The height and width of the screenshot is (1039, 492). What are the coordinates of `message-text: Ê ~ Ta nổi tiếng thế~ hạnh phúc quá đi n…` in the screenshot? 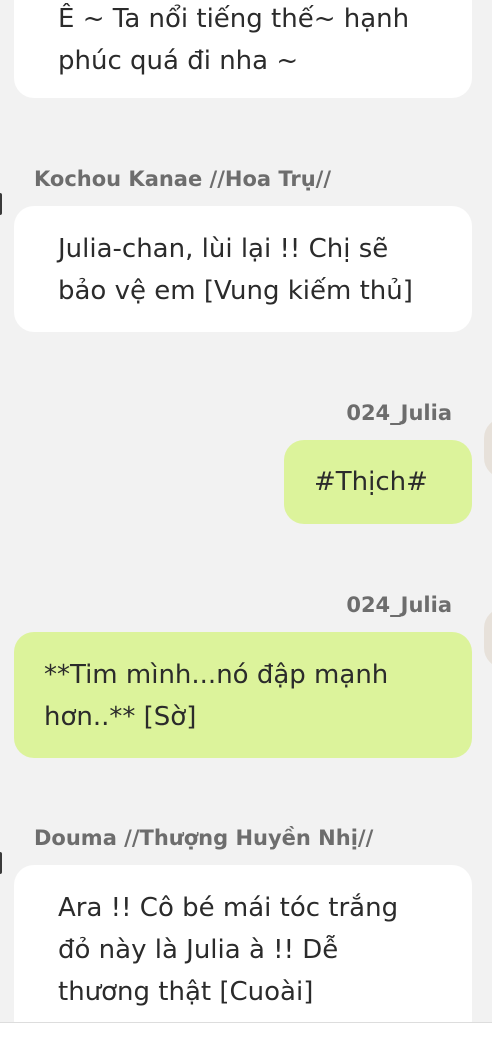 It's located at (234, 40).